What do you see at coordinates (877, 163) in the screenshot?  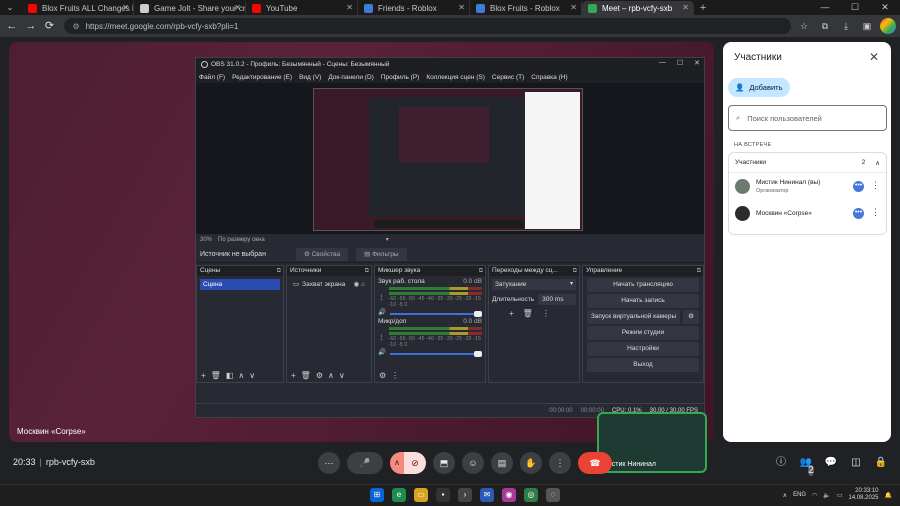 I see `chevron-up-icon: ∧` at bounding box center [877, 163].